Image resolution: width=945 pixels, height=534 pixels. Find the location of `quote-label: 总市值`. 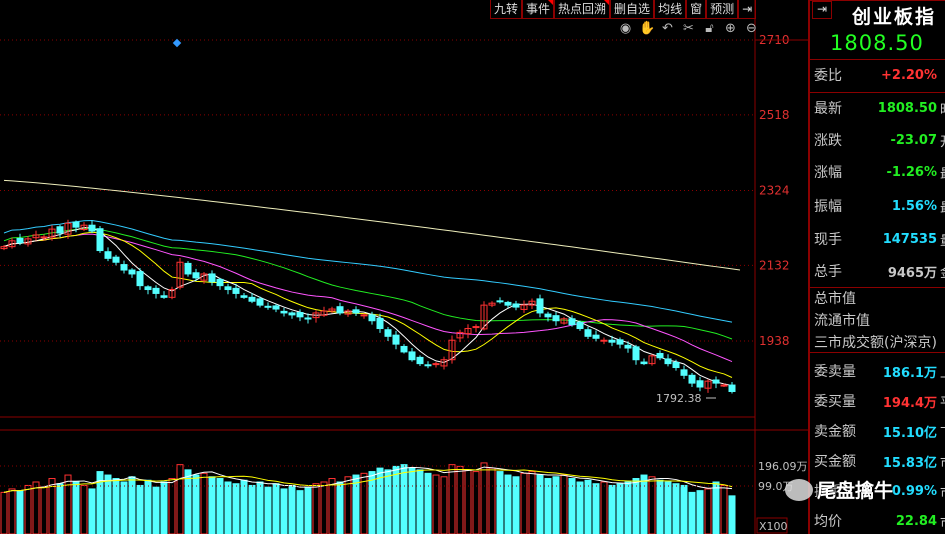

quote-label: 总市值 is located at coordinates (835, 299).